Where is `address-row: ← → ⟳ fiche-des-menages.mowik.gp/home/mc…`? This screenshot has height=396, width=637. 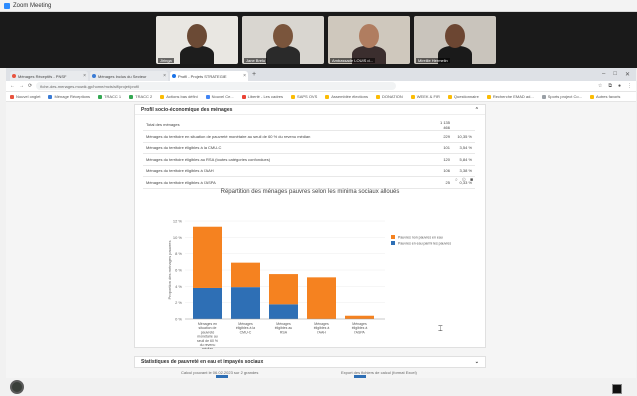 address-row: ← → ⟳ fiche-des-menages.mowik.gp/home/mc… is located at coordinates (321, 86).